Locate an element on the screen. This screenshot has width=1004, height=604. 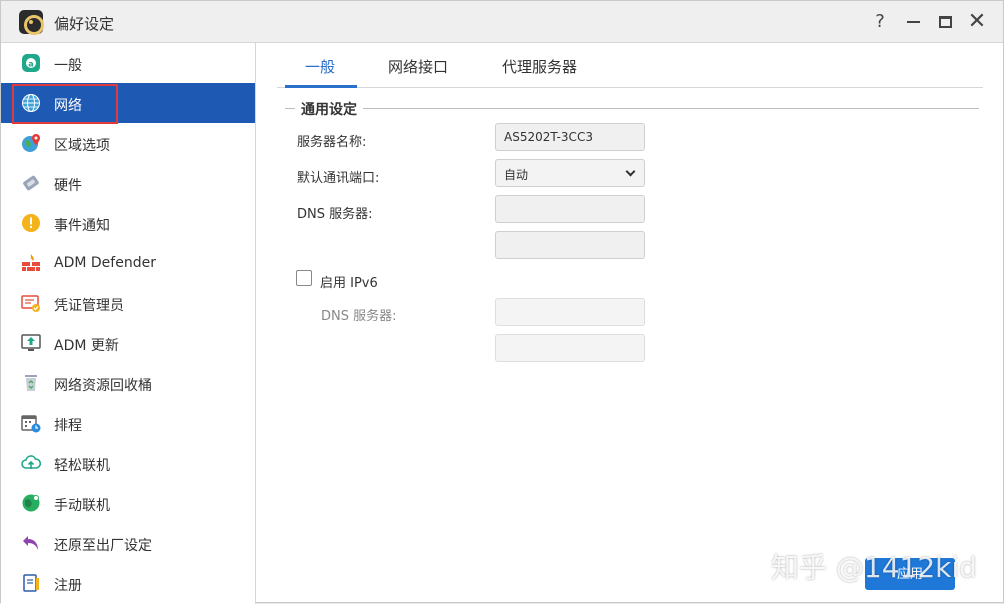
close-button: ✕ is located at coordinates (977, 22).